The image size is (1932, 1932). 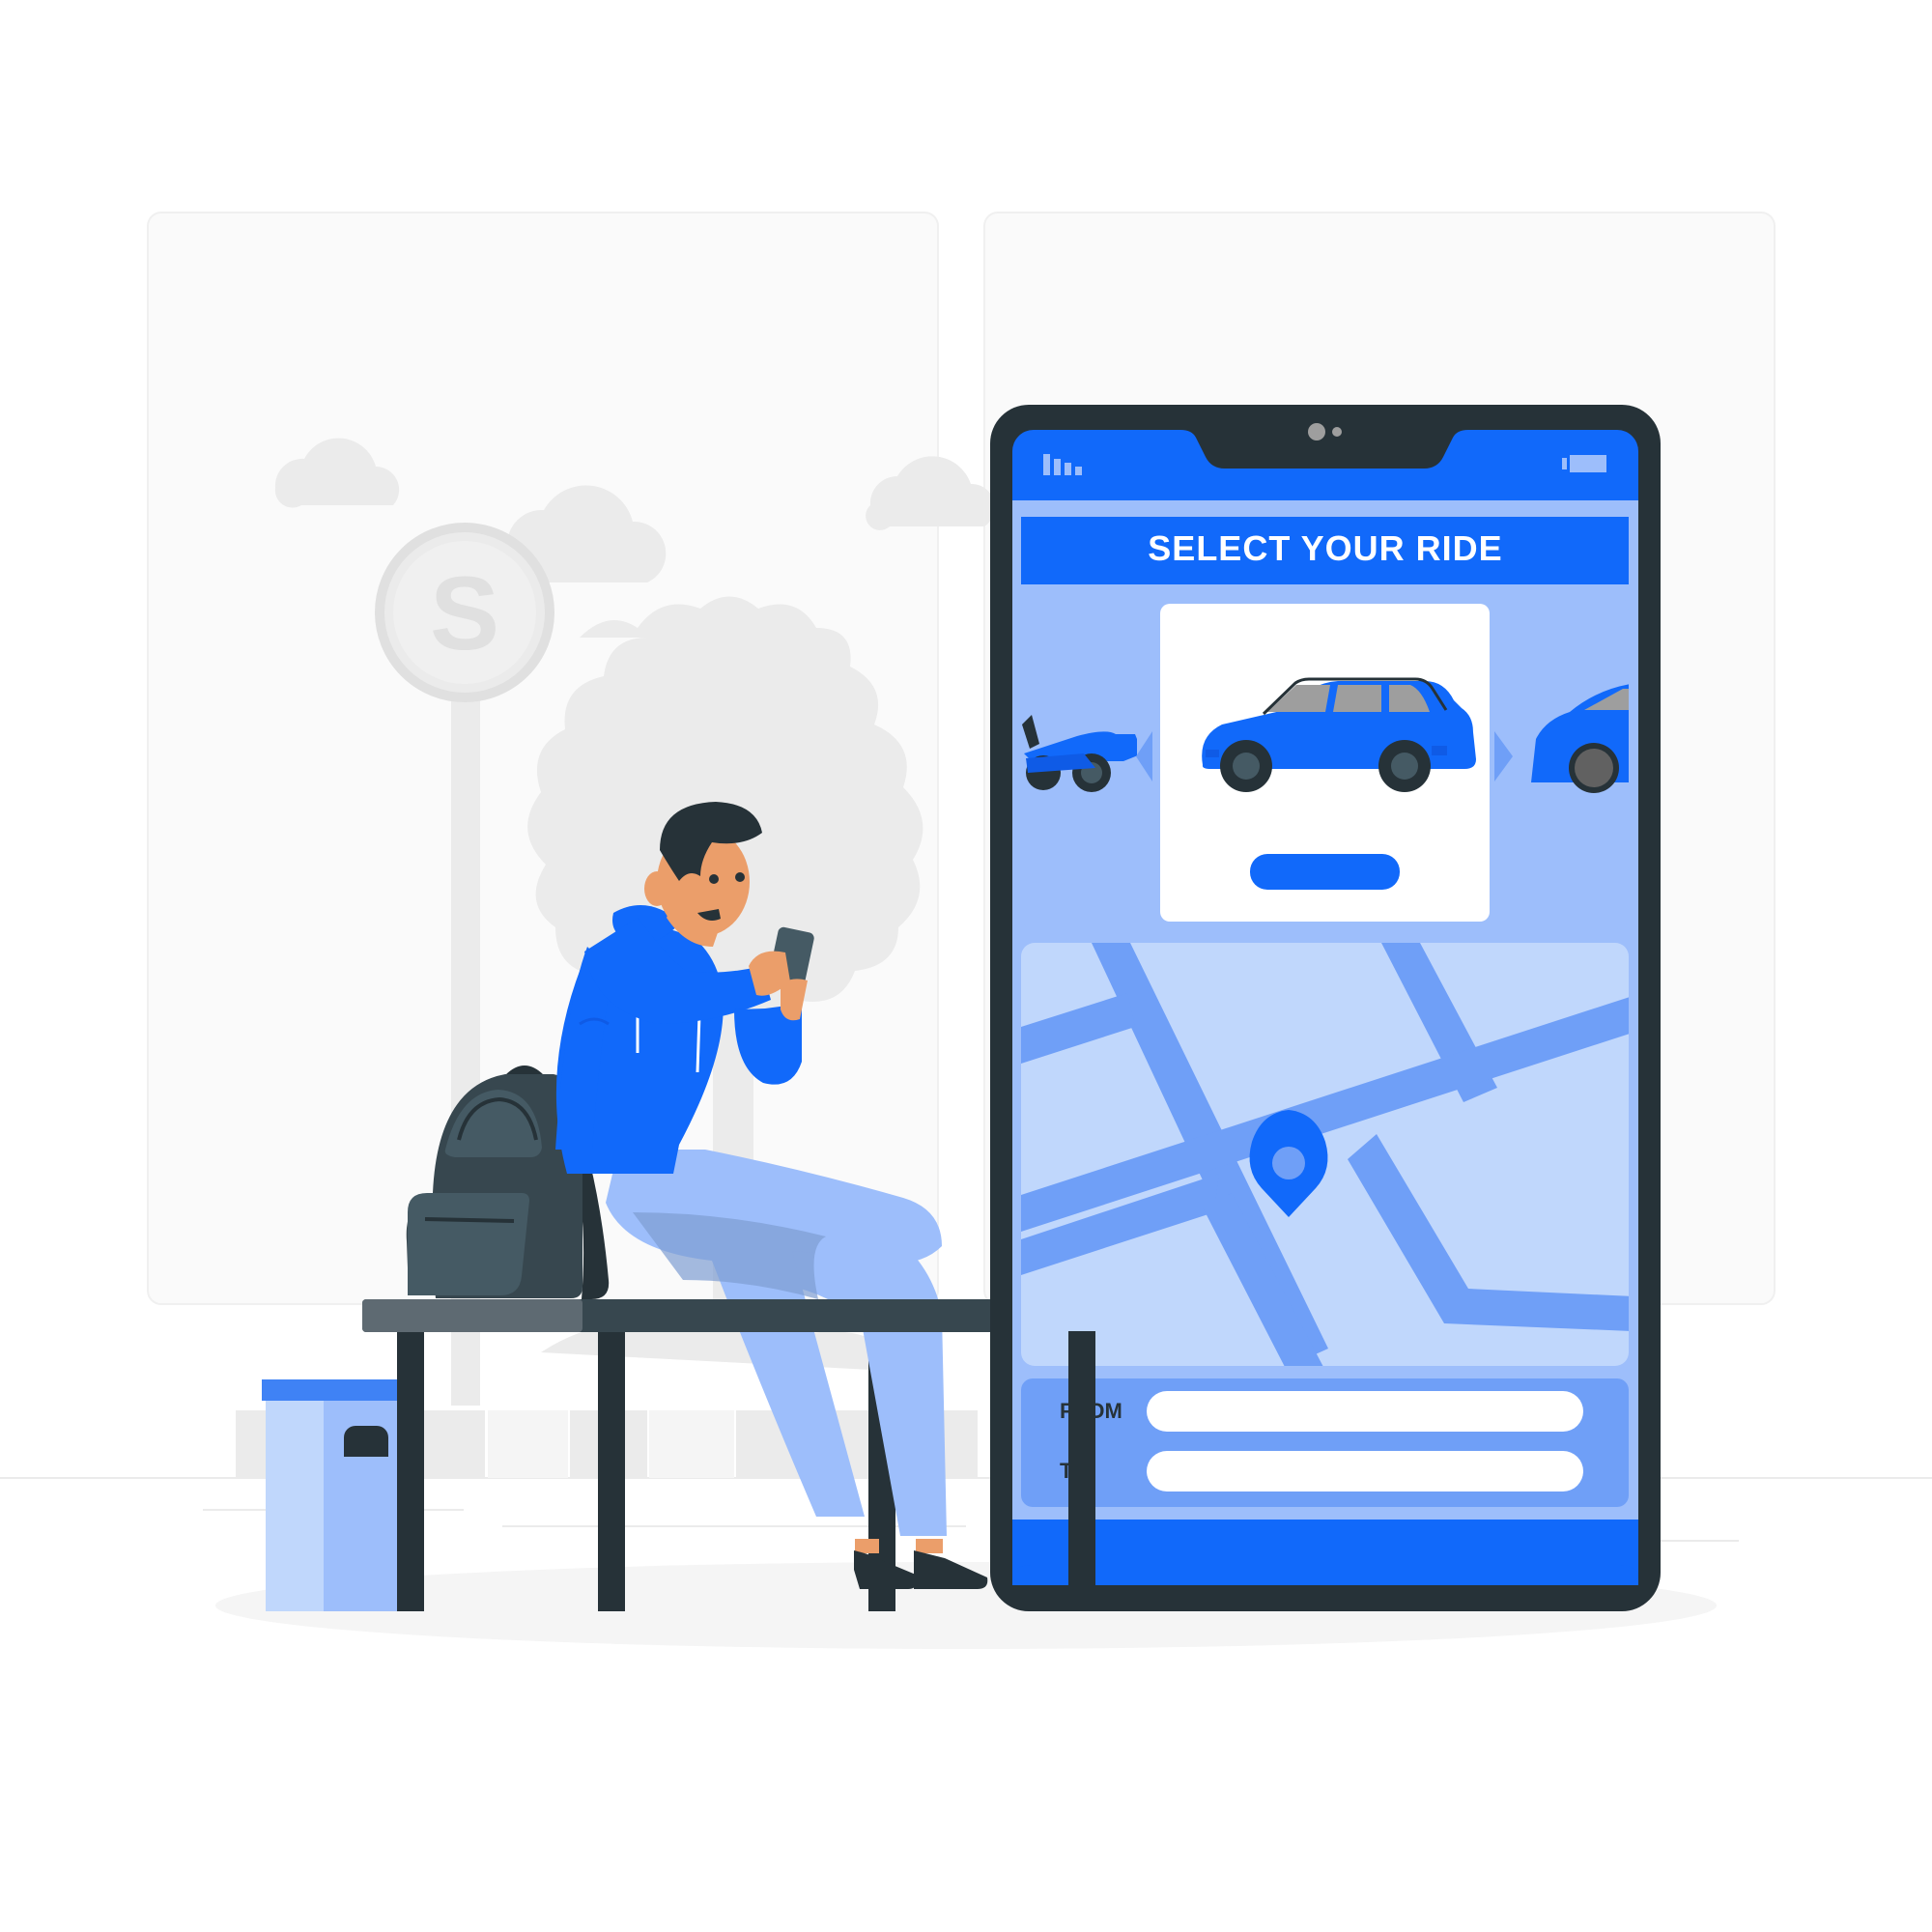 What do you see at coordinates (334, 1495) in the screenshot?
I see `trash-bin` at bounding box center [334, 1495].